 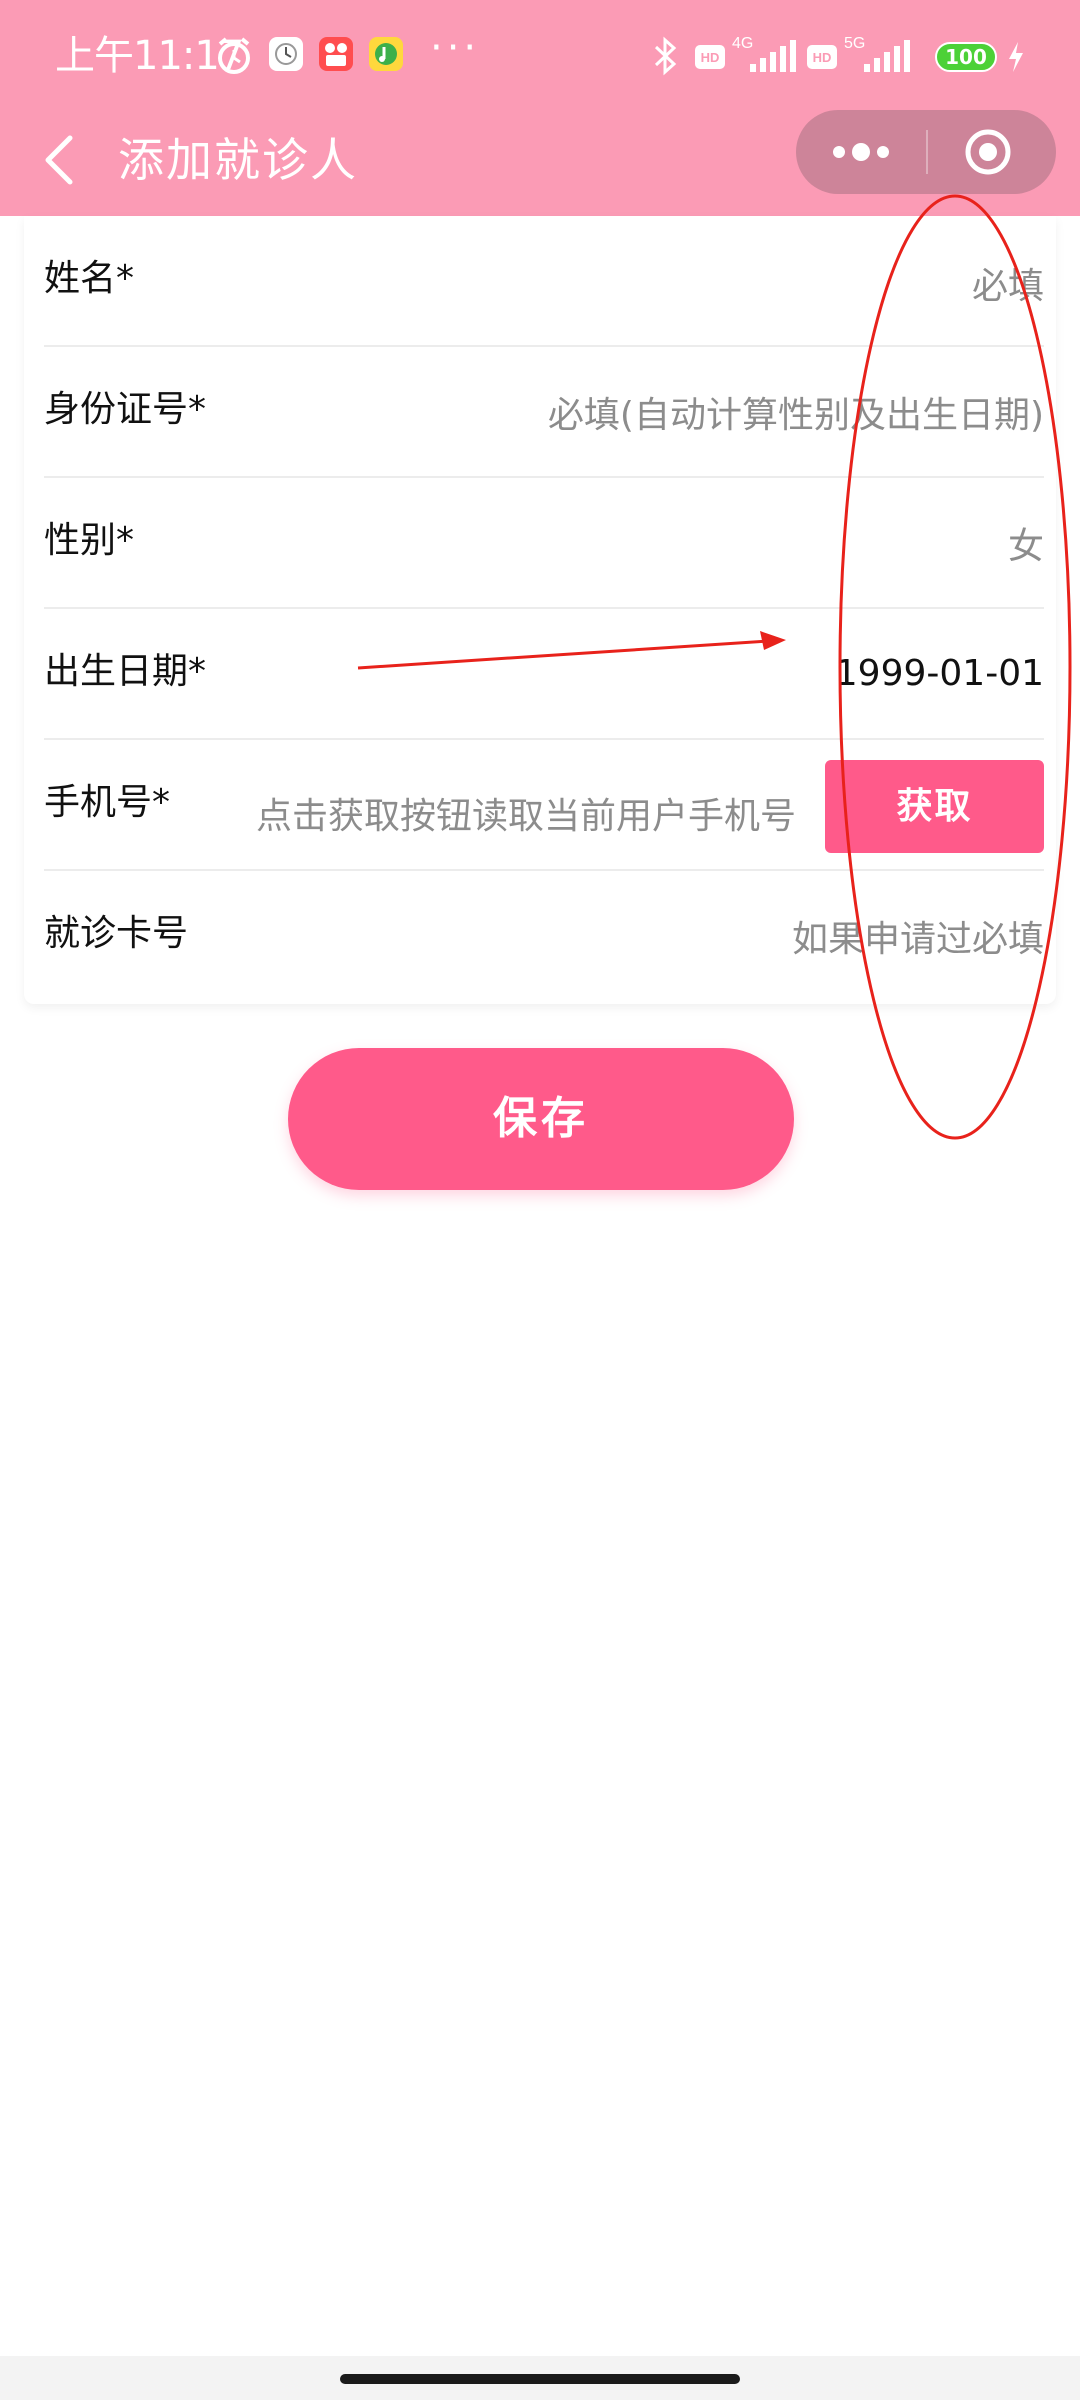 What do you see at coordinates (1008, 287) in the screenshot?
I see `name-input: 必填` at bounding box center [1008, 287].